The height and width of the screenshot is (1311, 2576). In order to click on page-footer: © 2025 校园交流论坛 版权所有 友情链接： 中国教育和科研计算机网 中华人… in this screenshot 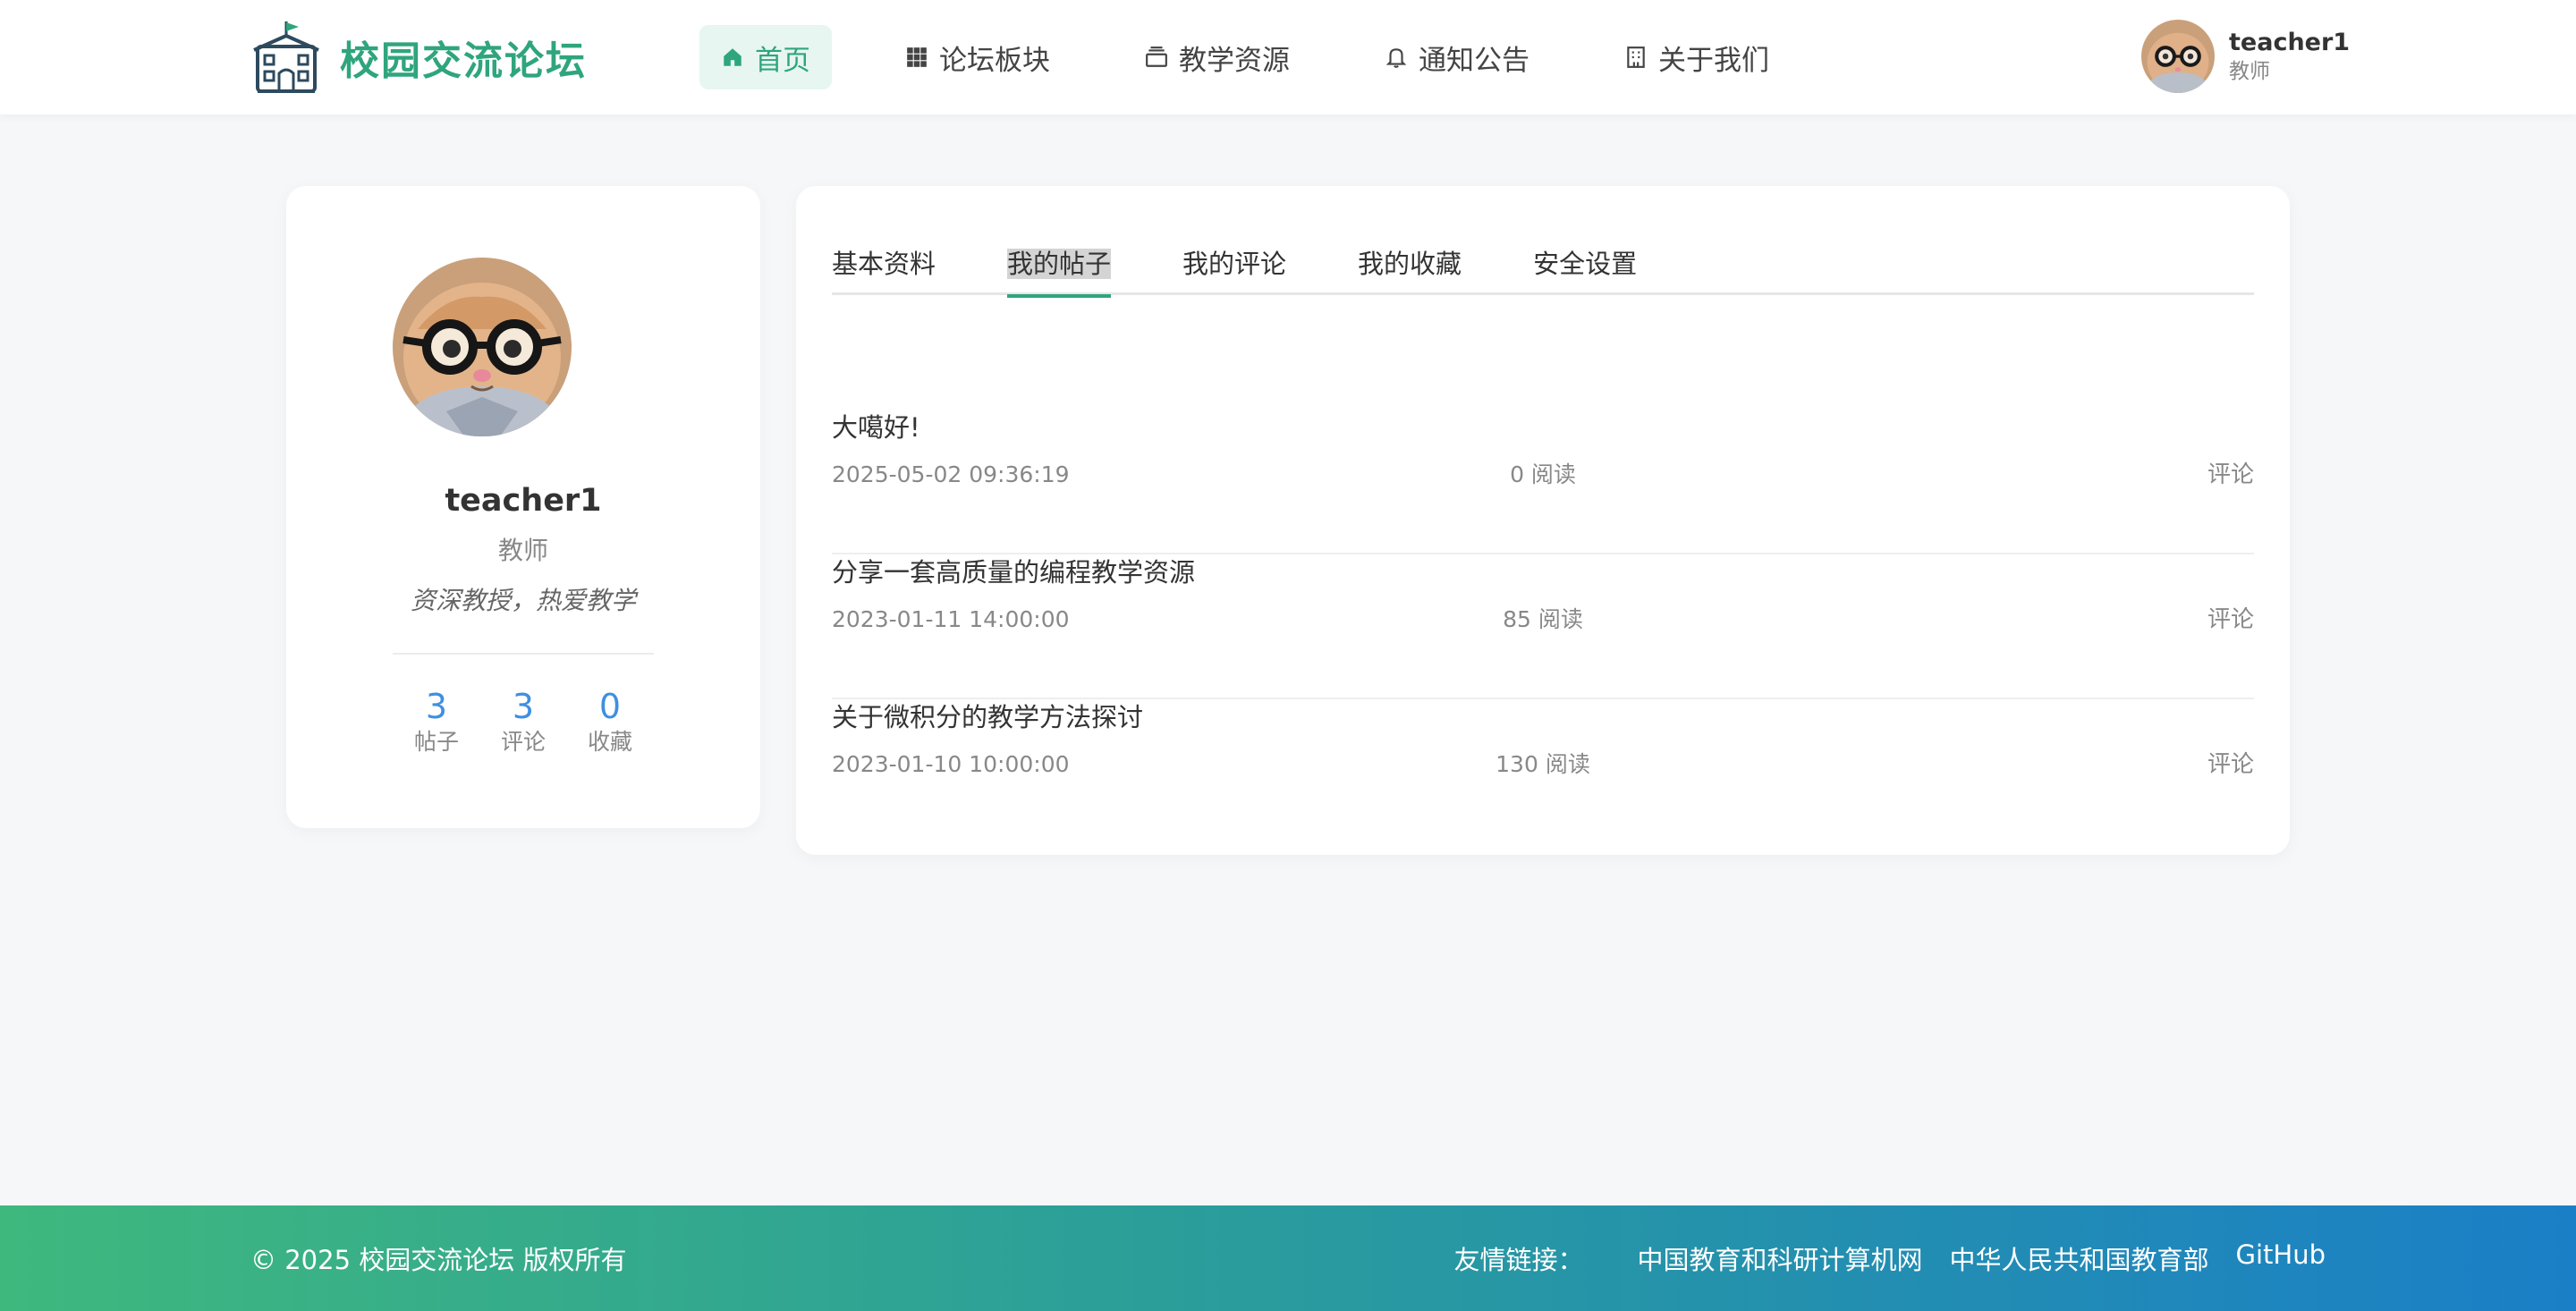, I will do `click(1288, 1258)`.